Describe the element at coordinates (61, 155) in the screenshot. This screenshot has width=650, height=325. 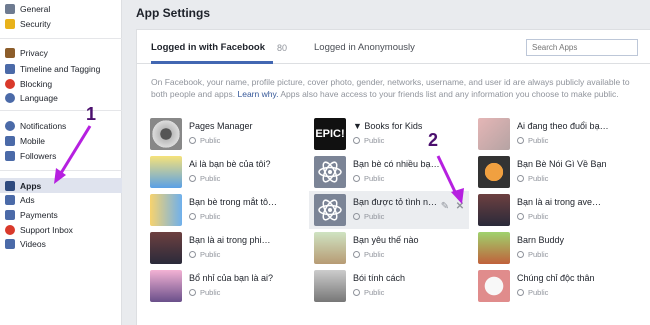
I see `sidebar-item-followers: Followers` at that location.